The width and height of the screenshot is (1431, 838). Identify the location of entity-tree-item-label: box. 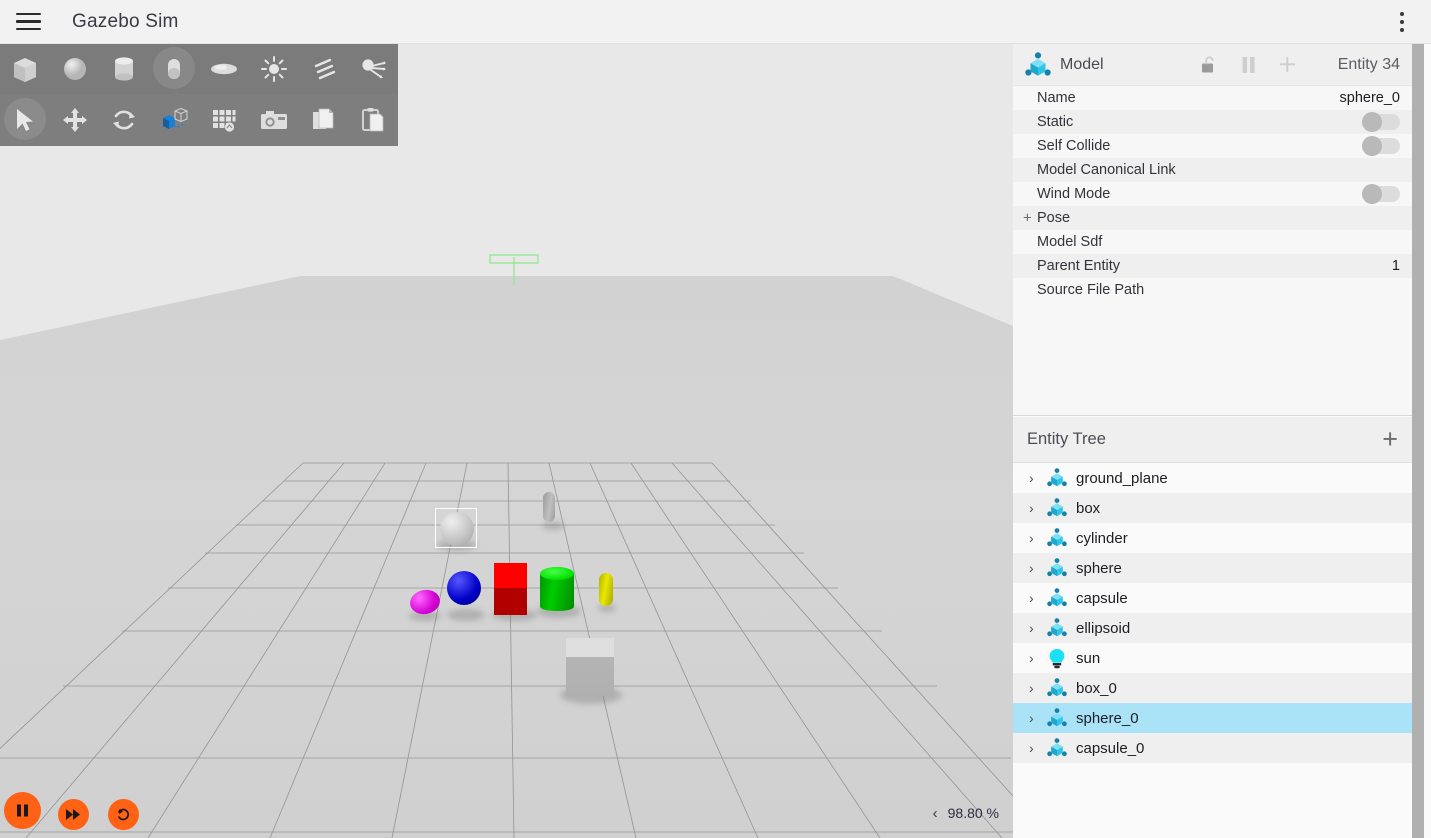
(1088, 508).